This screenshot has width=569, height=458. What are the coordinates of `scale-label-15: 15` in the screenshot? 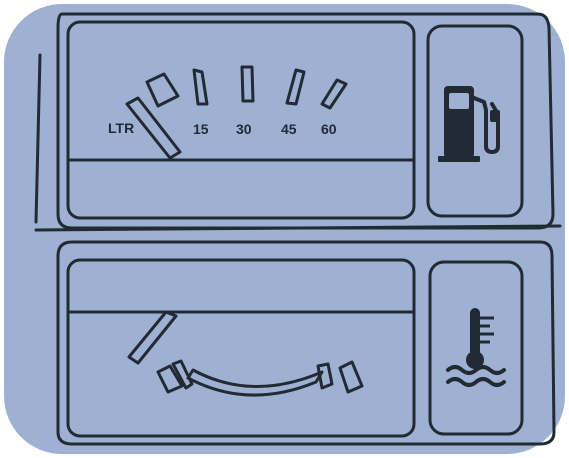 It's located at (201, 129).